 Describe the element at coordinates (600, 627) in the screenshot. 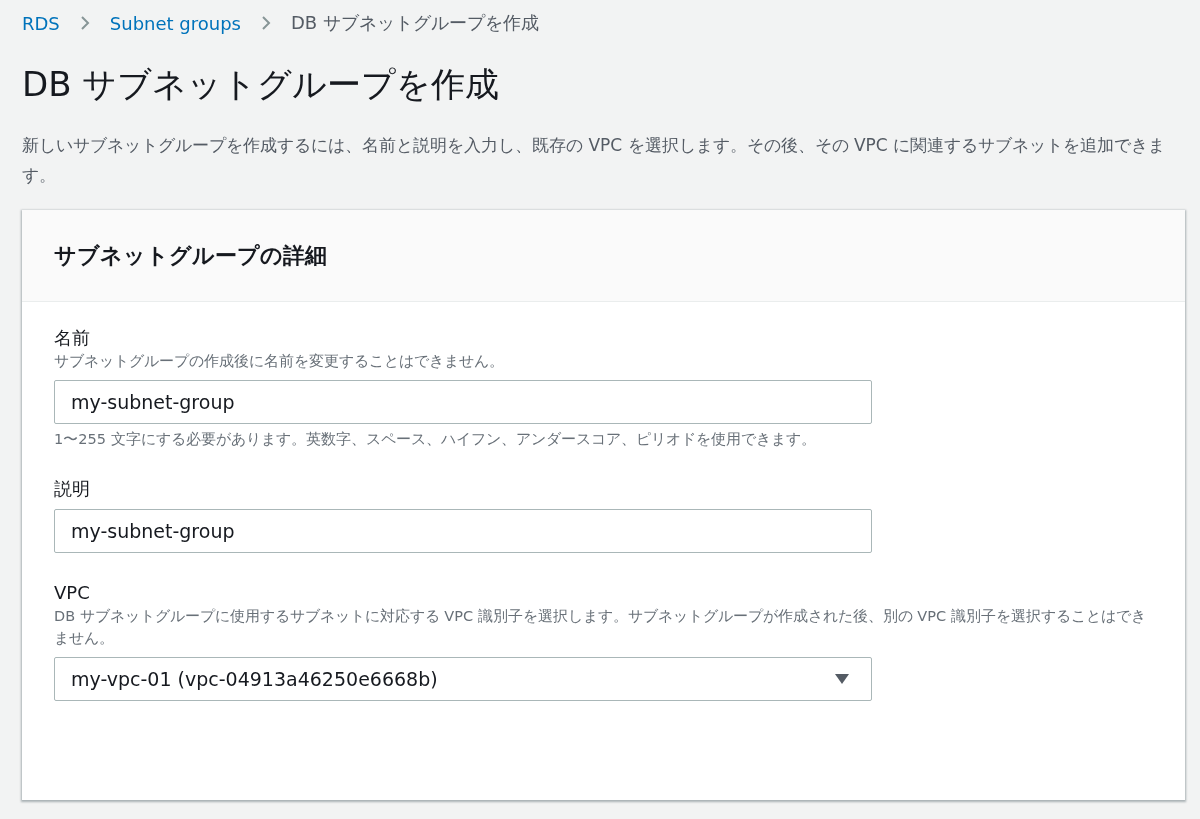

I see `field-hint: DB サブネットグループに使用するサブネットに対応する VPC 識別子を選択します。サブネットグループが作成された後、別の VPC 識別子を選択することはできません。` at that location.